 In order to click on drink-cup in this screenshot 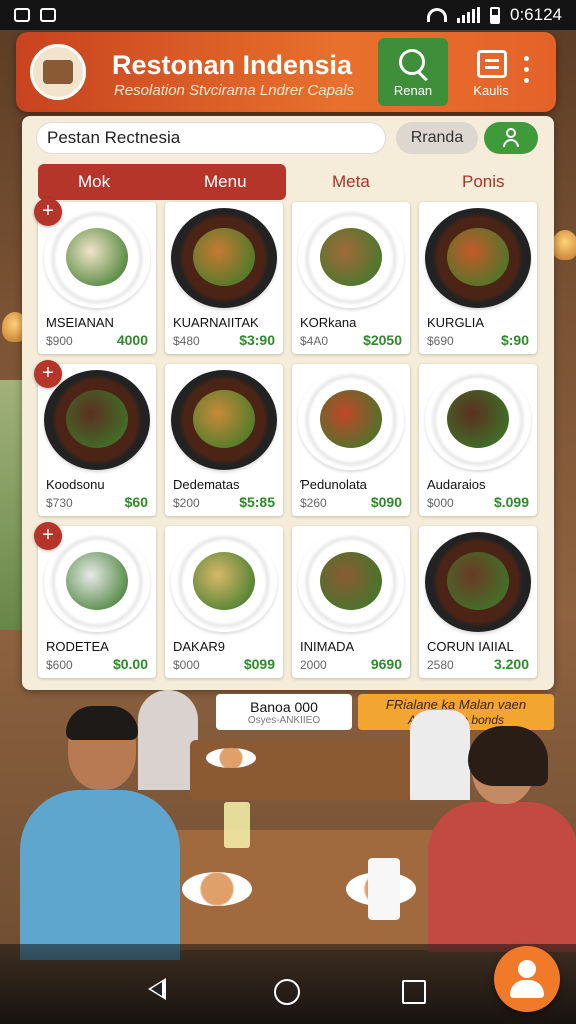, I will do `click(384, 889)`.